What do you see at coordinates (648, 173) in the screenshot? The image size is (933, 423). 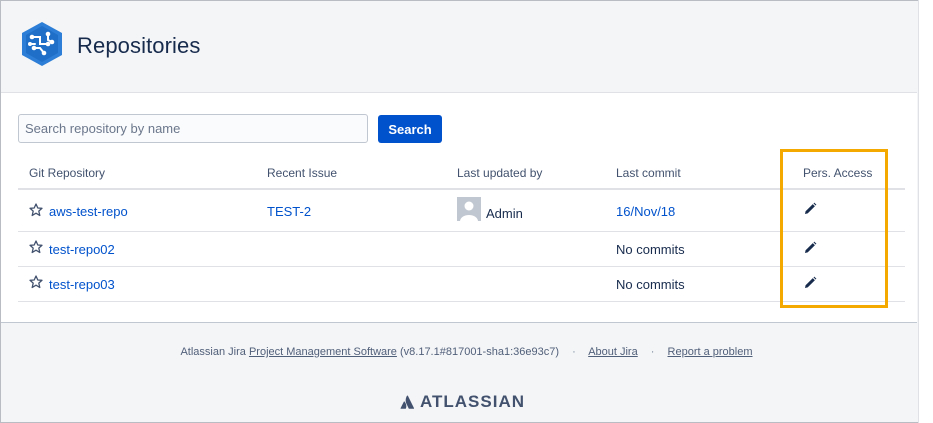 I see `column-header-last-commit: Last commit` at bounding box center [648, 173].